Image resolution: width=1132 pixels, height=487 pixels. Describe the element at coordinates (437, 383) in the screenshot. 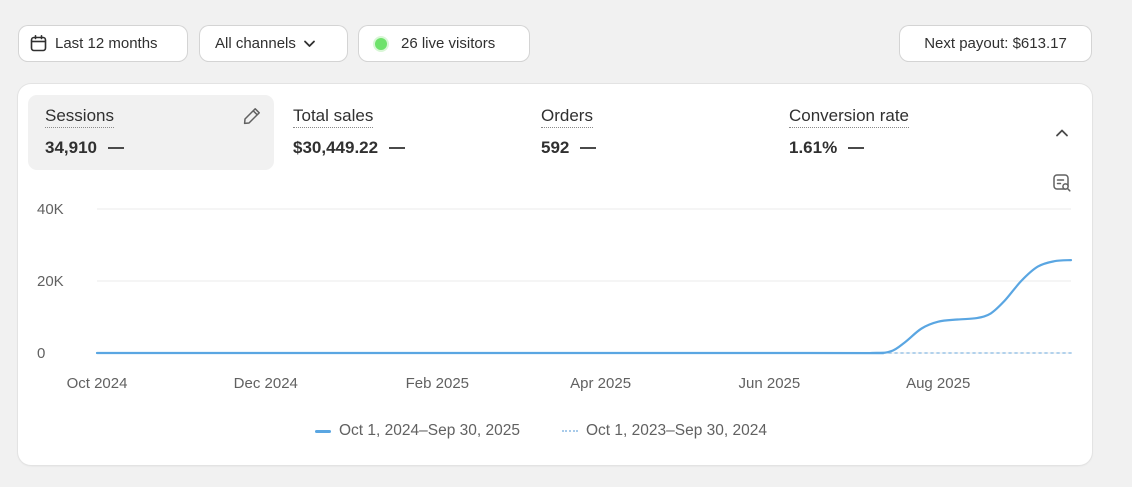

I see `x-tick-label: Feb 2025` at that location.